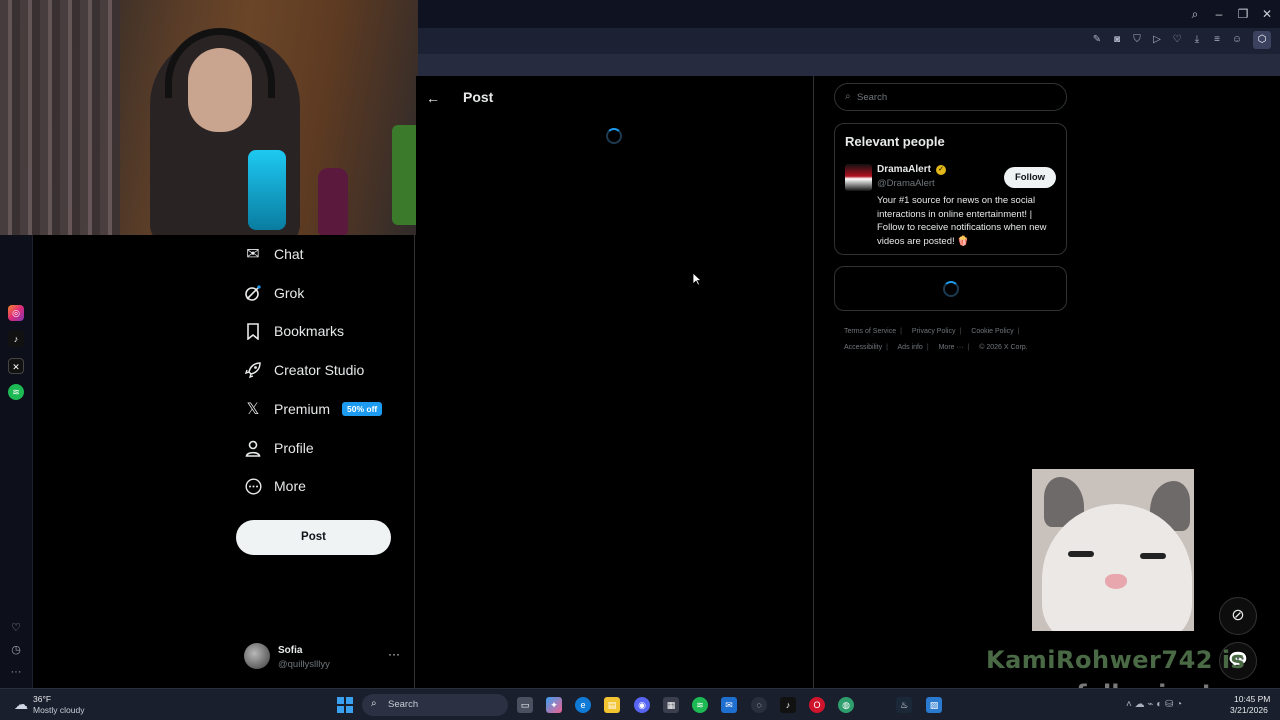  Describe the element at coordinates (863, 347) in the screenshot. I see `footer-link: Accessibility` at that location.